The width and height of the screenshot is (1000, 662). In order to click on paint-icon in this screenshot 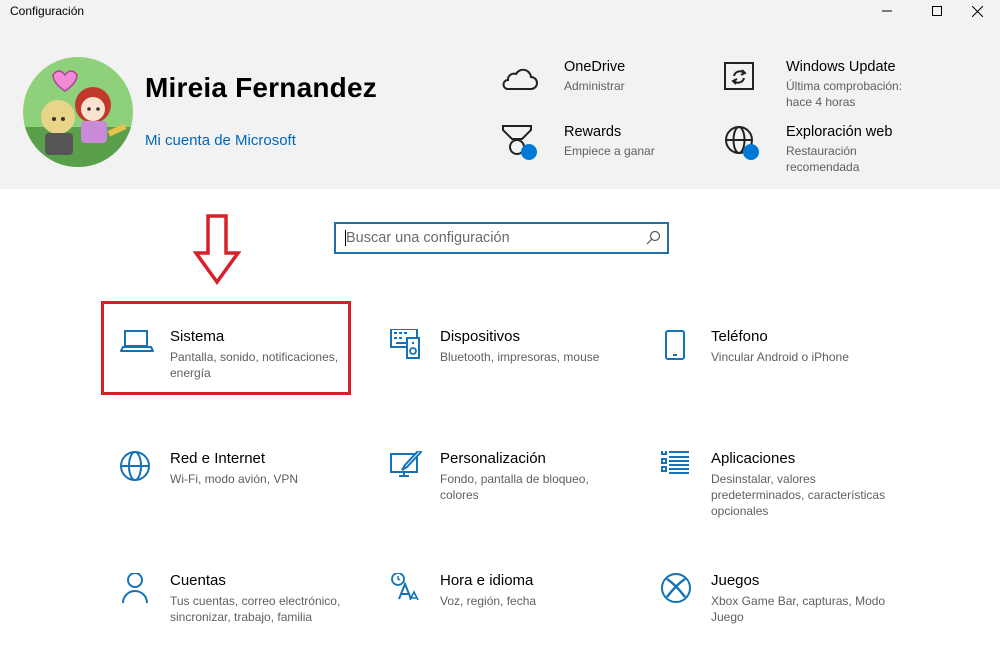, I will do `click(406, 464)`.